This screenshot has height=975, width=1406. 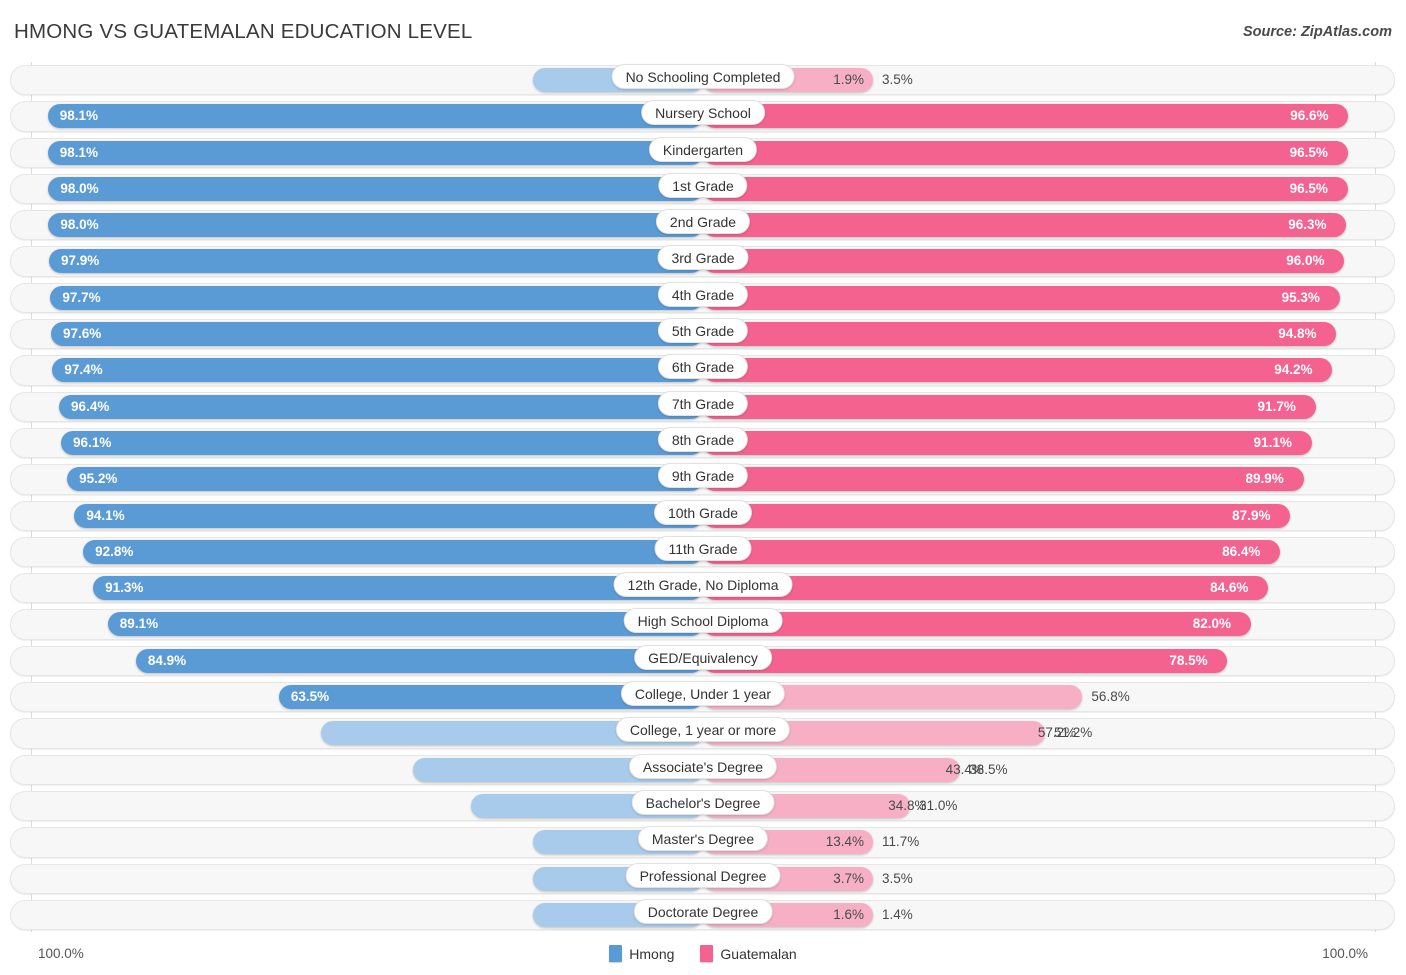 What do you see at coordinates (703, 367) in the screenshot?
I see `category-label: 6th Grade` at bounding box center [703, 367].